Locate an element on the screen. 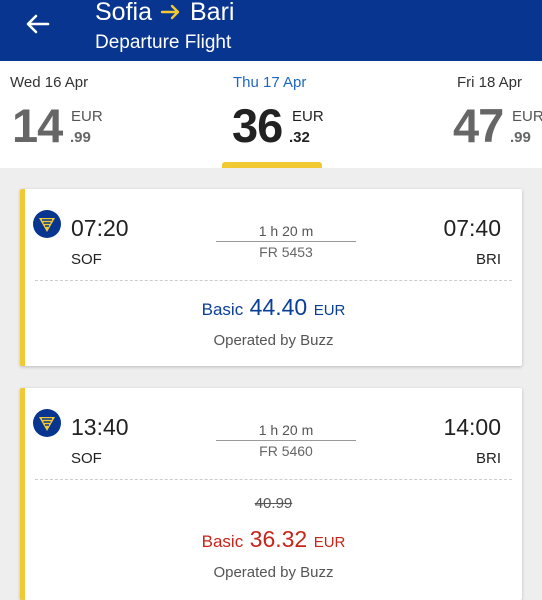 The width and height of the screenshot is (542, 600). app-header: Sofia Bari Departure Flight is located at coordinates (271, 30).